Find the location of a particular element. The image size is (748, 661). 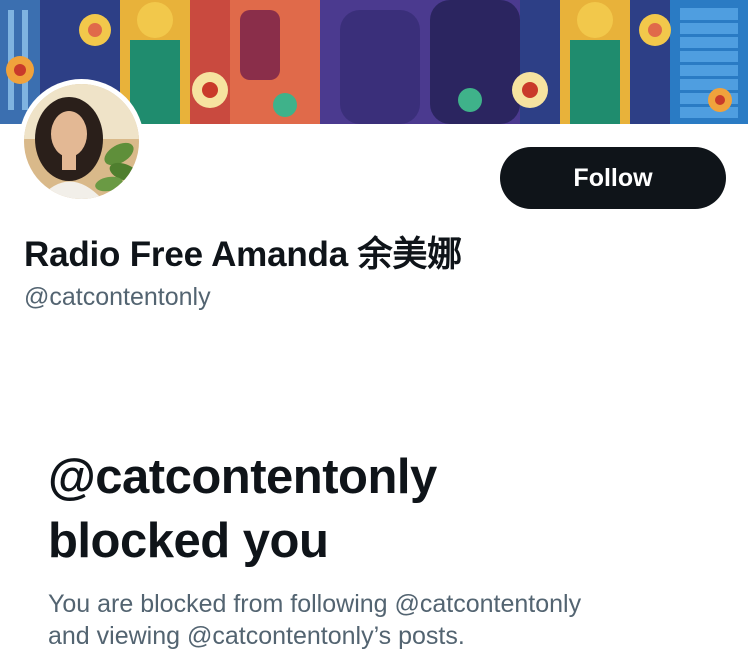

blocked-title-text: blocked you is located at coordinates (188, 541).